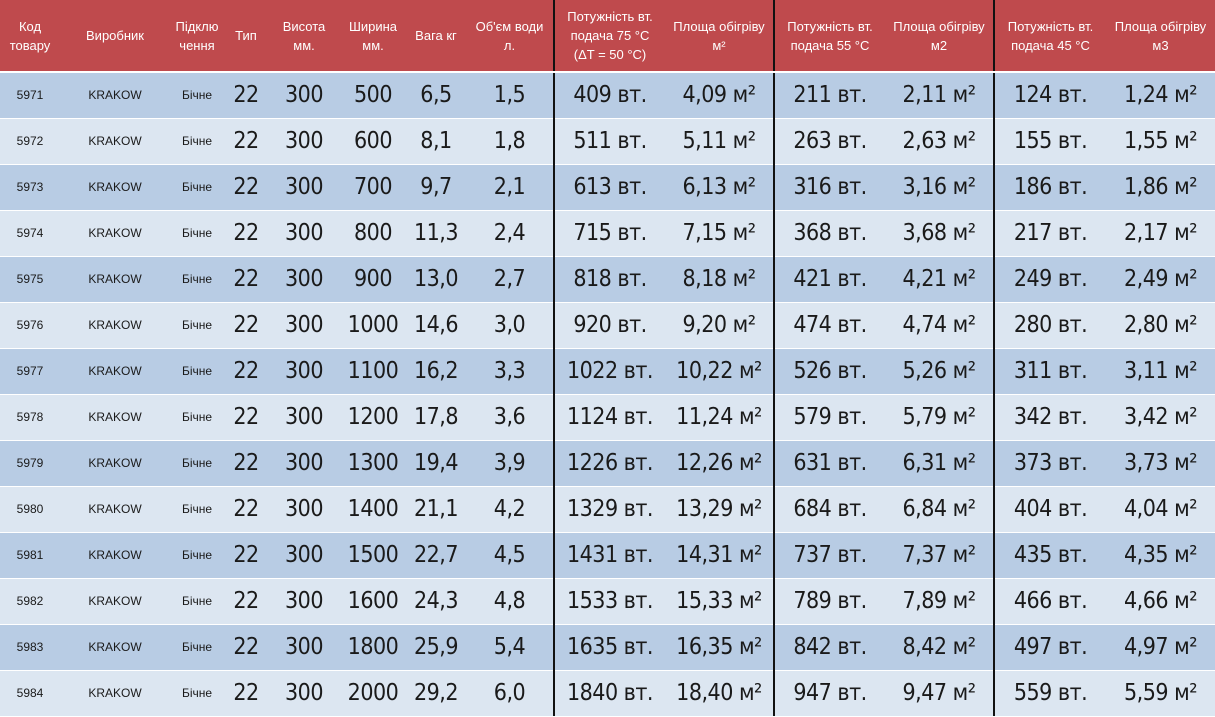 Image resolution: width=1215 pixels, height=717 pixels. I want to click on cell-power-75: 1840 вт., so click(609, 692).